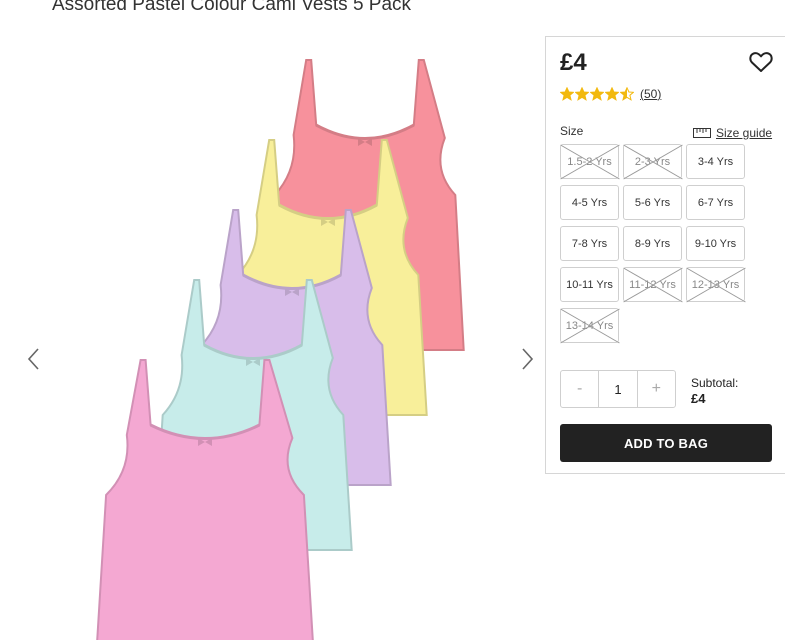 This screenshot has height=643, width=785. Describe the element at coordinates (702, 133) in the screenshot. I see `ruler-icon` at that location.